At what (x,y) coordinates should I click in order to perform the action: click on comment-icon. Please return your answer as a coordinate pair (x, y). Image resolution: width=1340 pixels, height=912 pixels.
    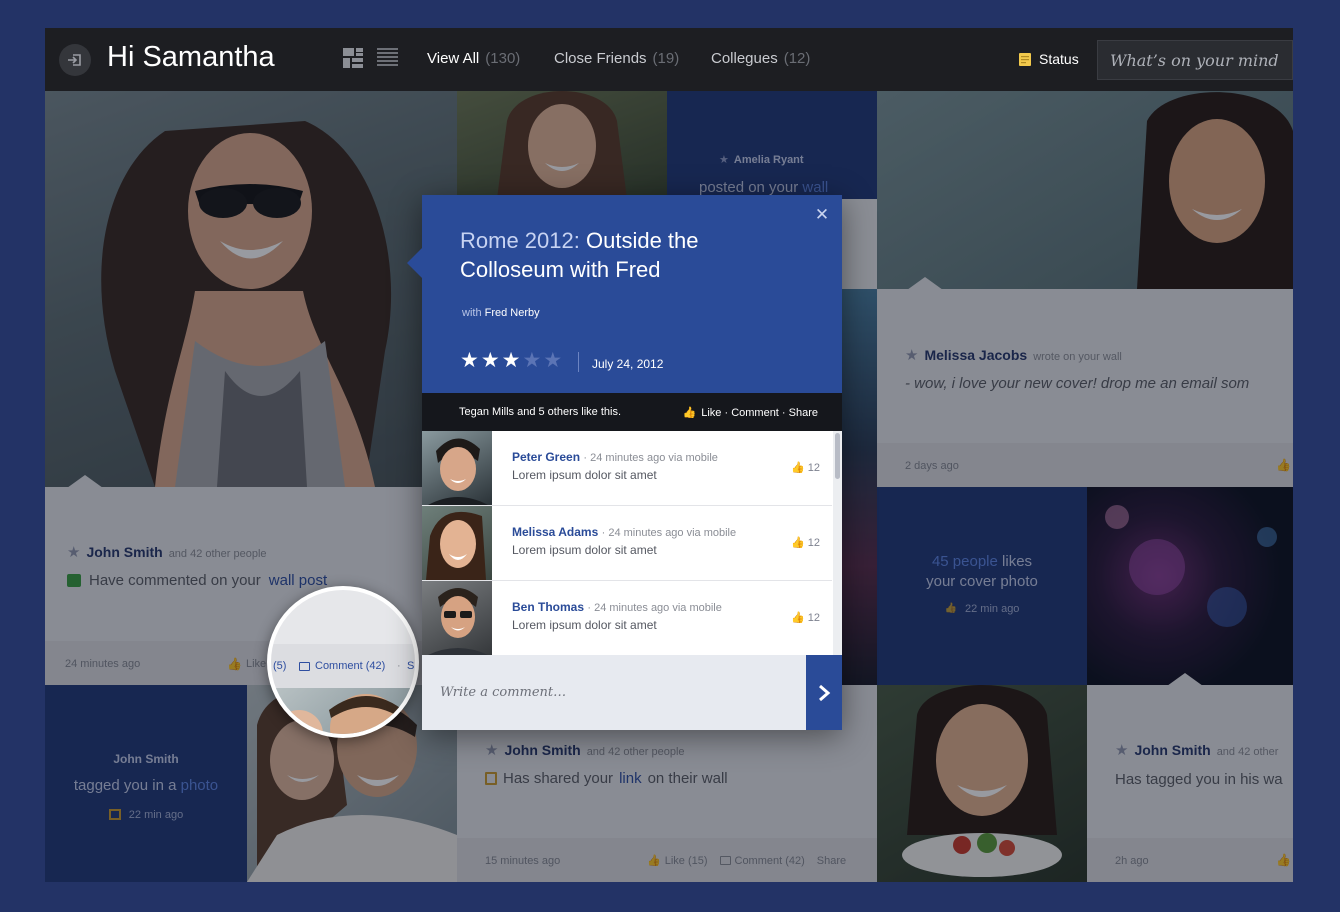
    Looking at the image, I should click on (304, 666).